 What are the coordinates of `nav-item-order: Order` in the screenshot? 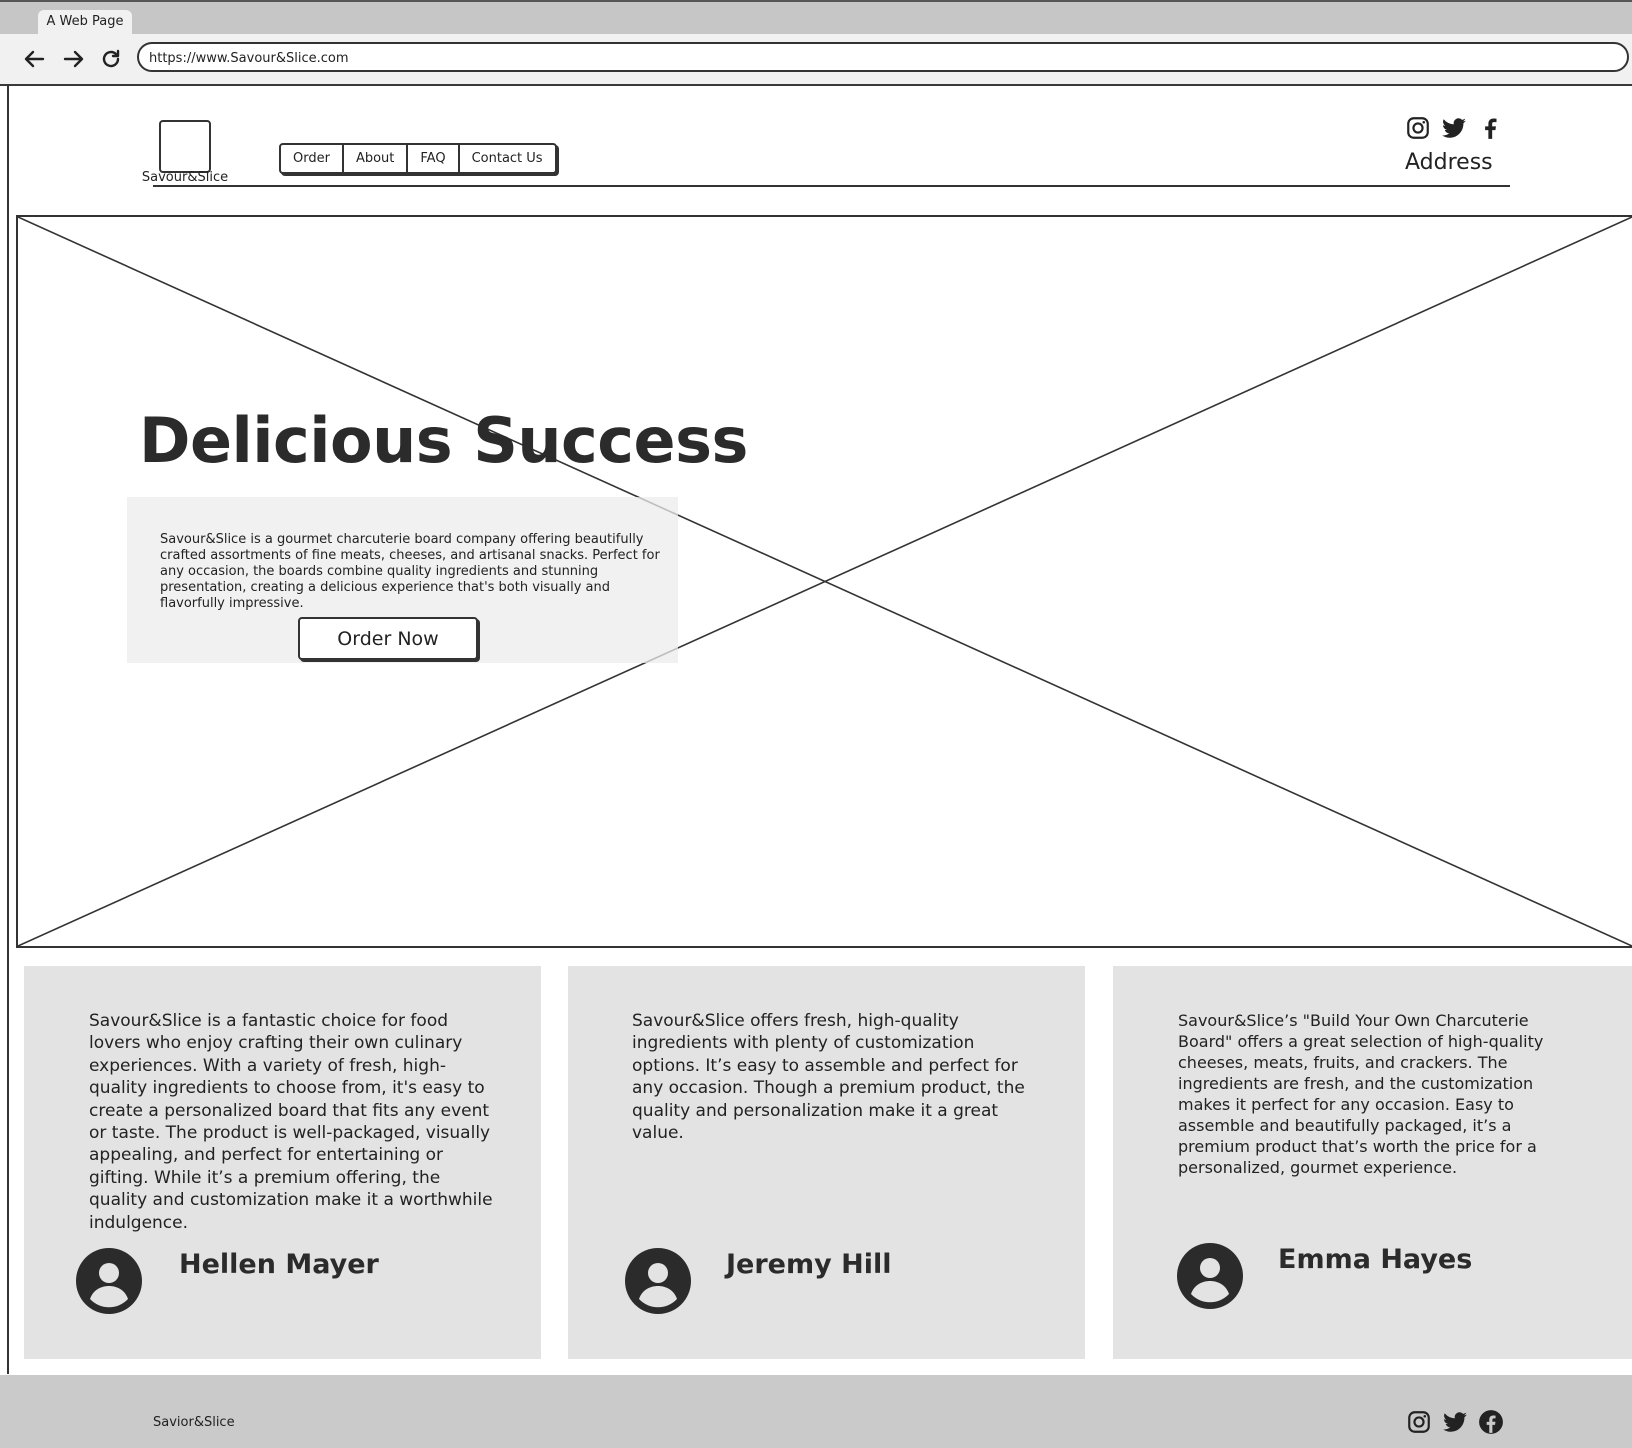 It's located at (312, 158).